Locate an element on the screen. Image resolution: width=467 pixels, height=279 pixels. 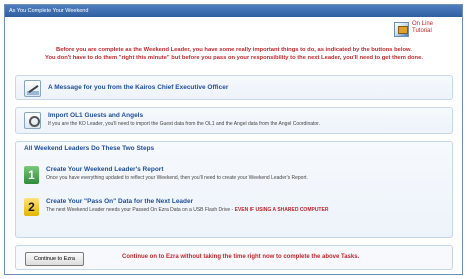
number-2-badge: 2 is located at coordinates (31, 207).